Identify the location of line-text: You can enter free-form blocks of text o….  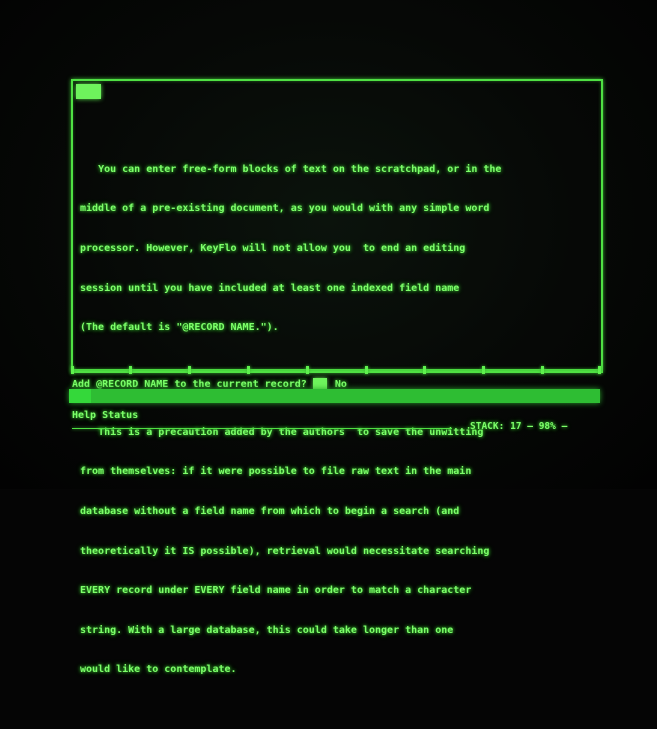
(300, 169).